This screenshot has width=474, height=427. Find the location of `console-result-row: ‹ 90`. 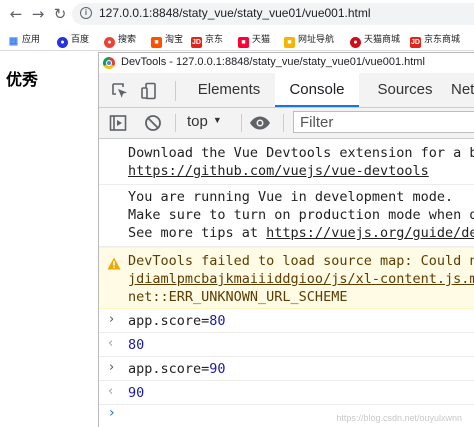

console-result-row: ‹ 90 is located at coordinates (286, 393).